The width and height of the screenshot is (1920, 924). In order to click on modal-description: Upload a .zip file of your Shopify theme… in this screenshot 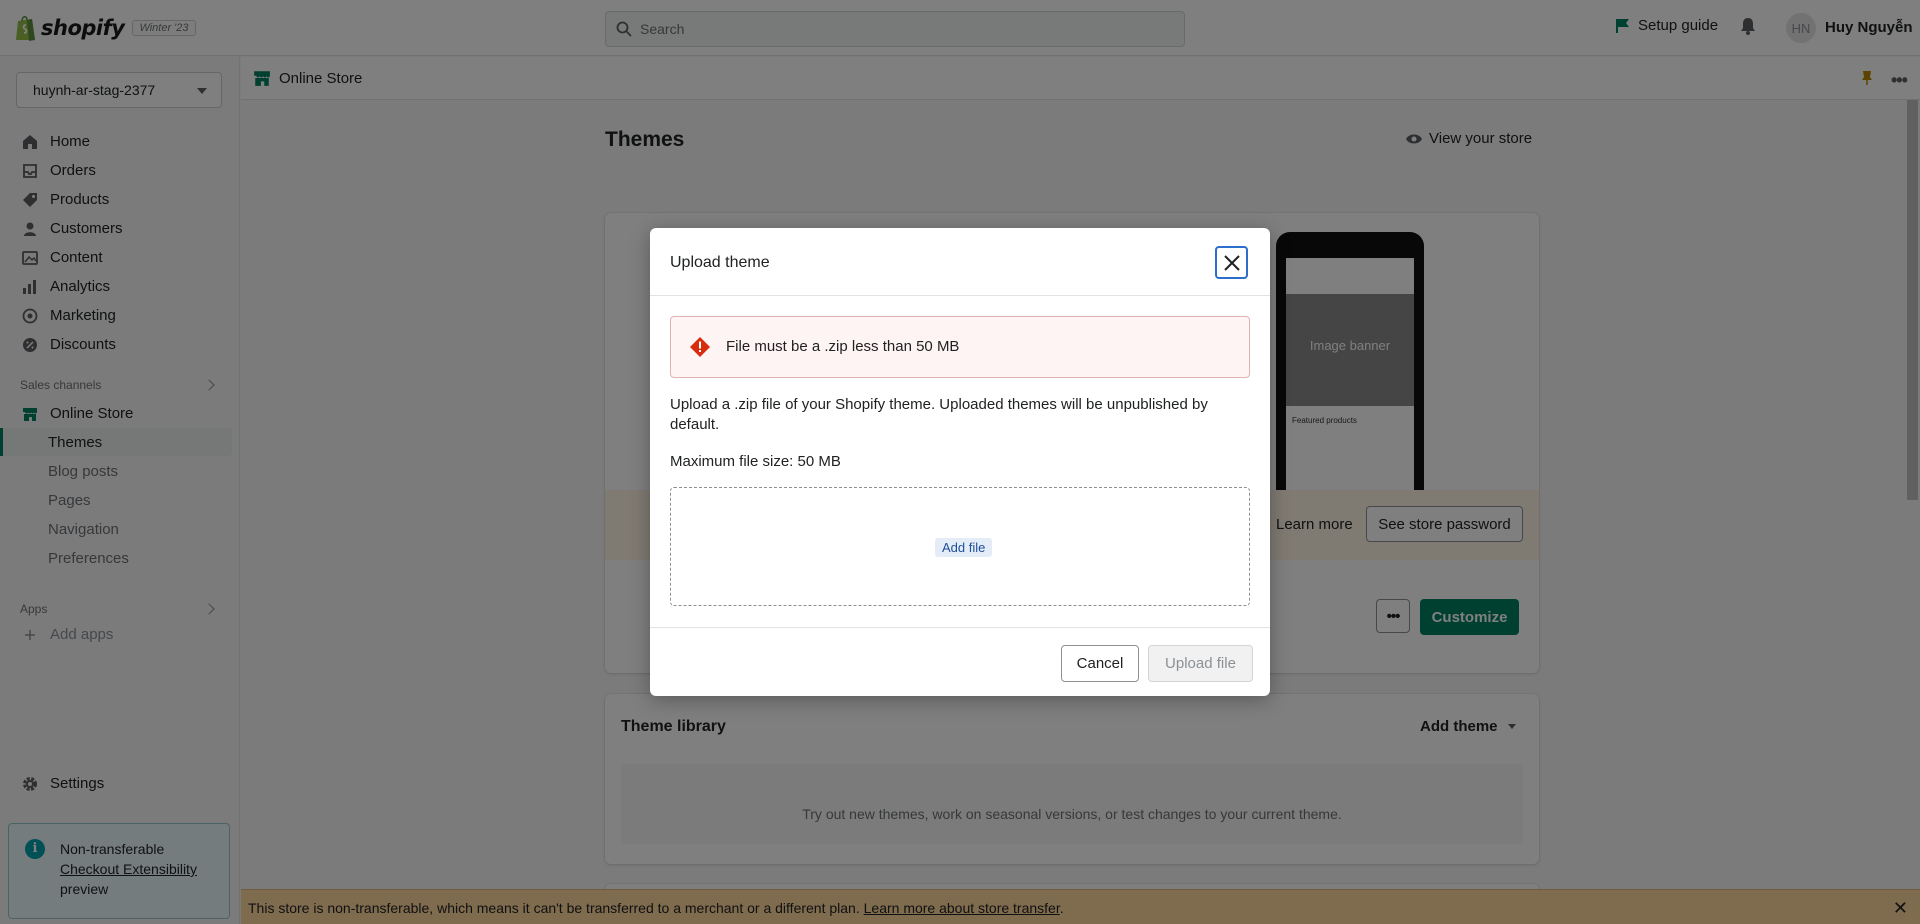, I will do `click(939, 414)`.